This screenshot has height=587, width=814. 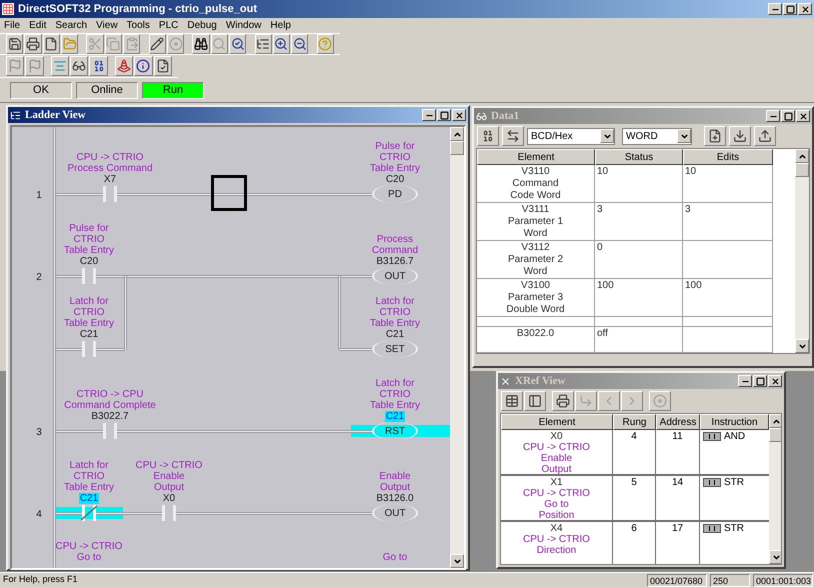 I want to click on save-icon, so click(x=15, y=44).